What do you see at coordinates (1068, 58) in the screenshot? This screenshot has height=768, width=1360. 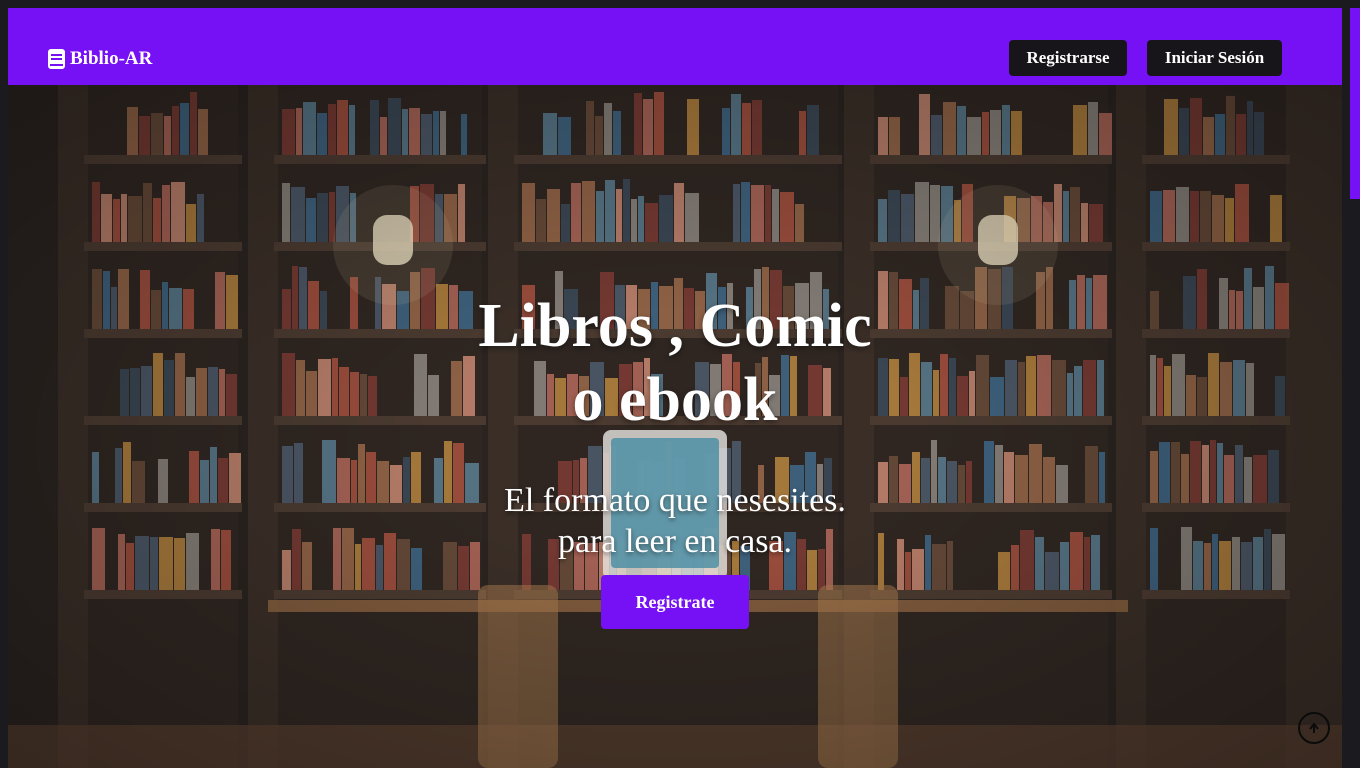 I see `register-button: Registrarse` at bounding box center [1068, 58].